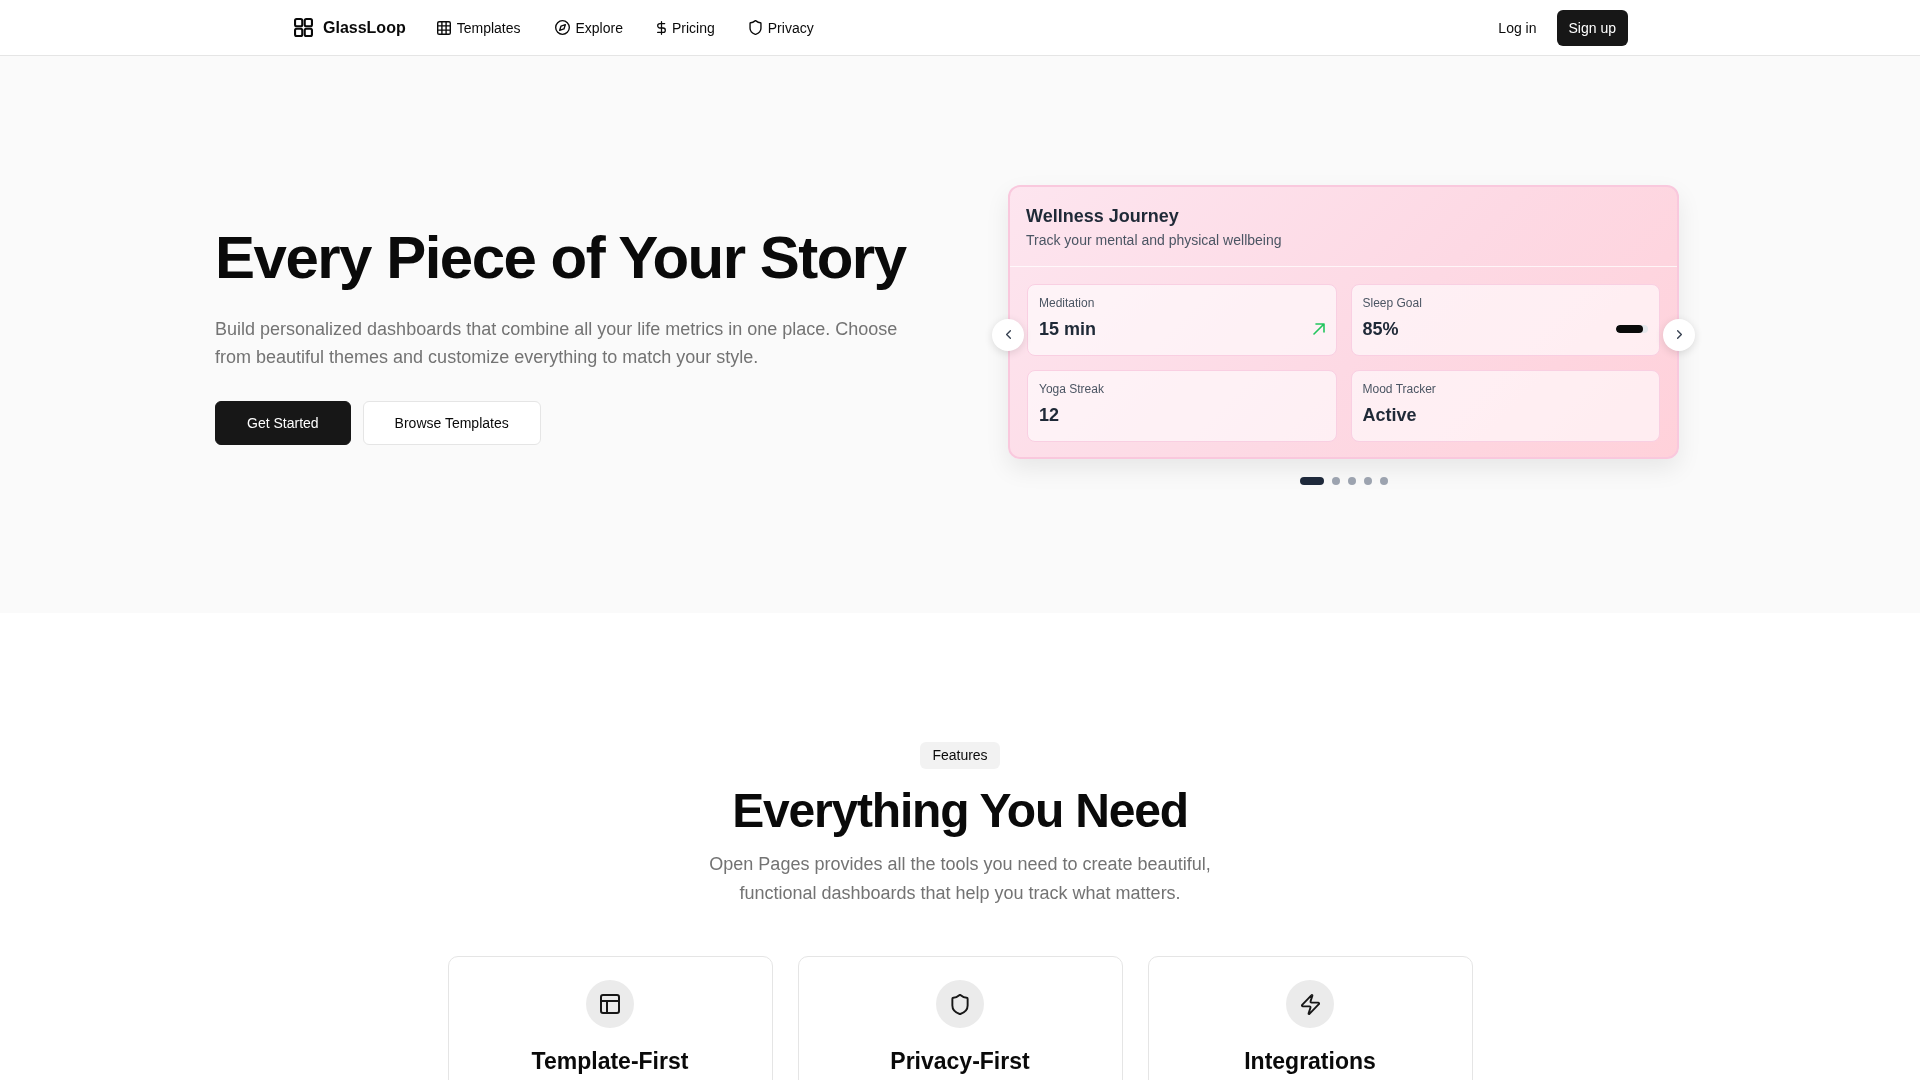 This screenshot has height=1080, width=1920. Describe the element at coordinates (685, 27) in the screenshot. I see `nav-link: Pricing` at that location.